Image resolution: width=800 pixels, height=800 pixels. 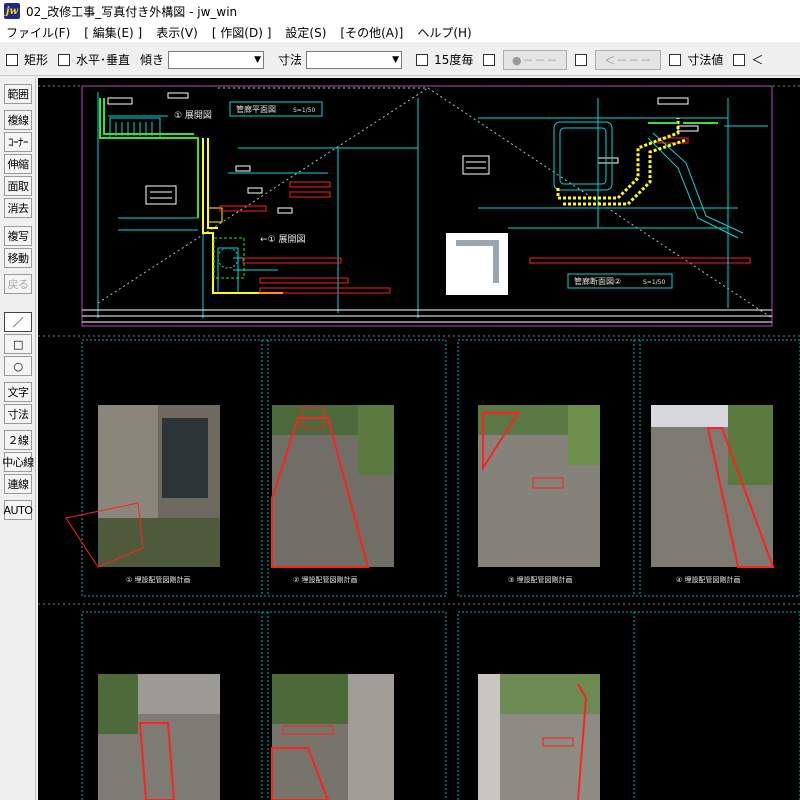 I want to click on tool-rect: □, so click(x=18, y=344).